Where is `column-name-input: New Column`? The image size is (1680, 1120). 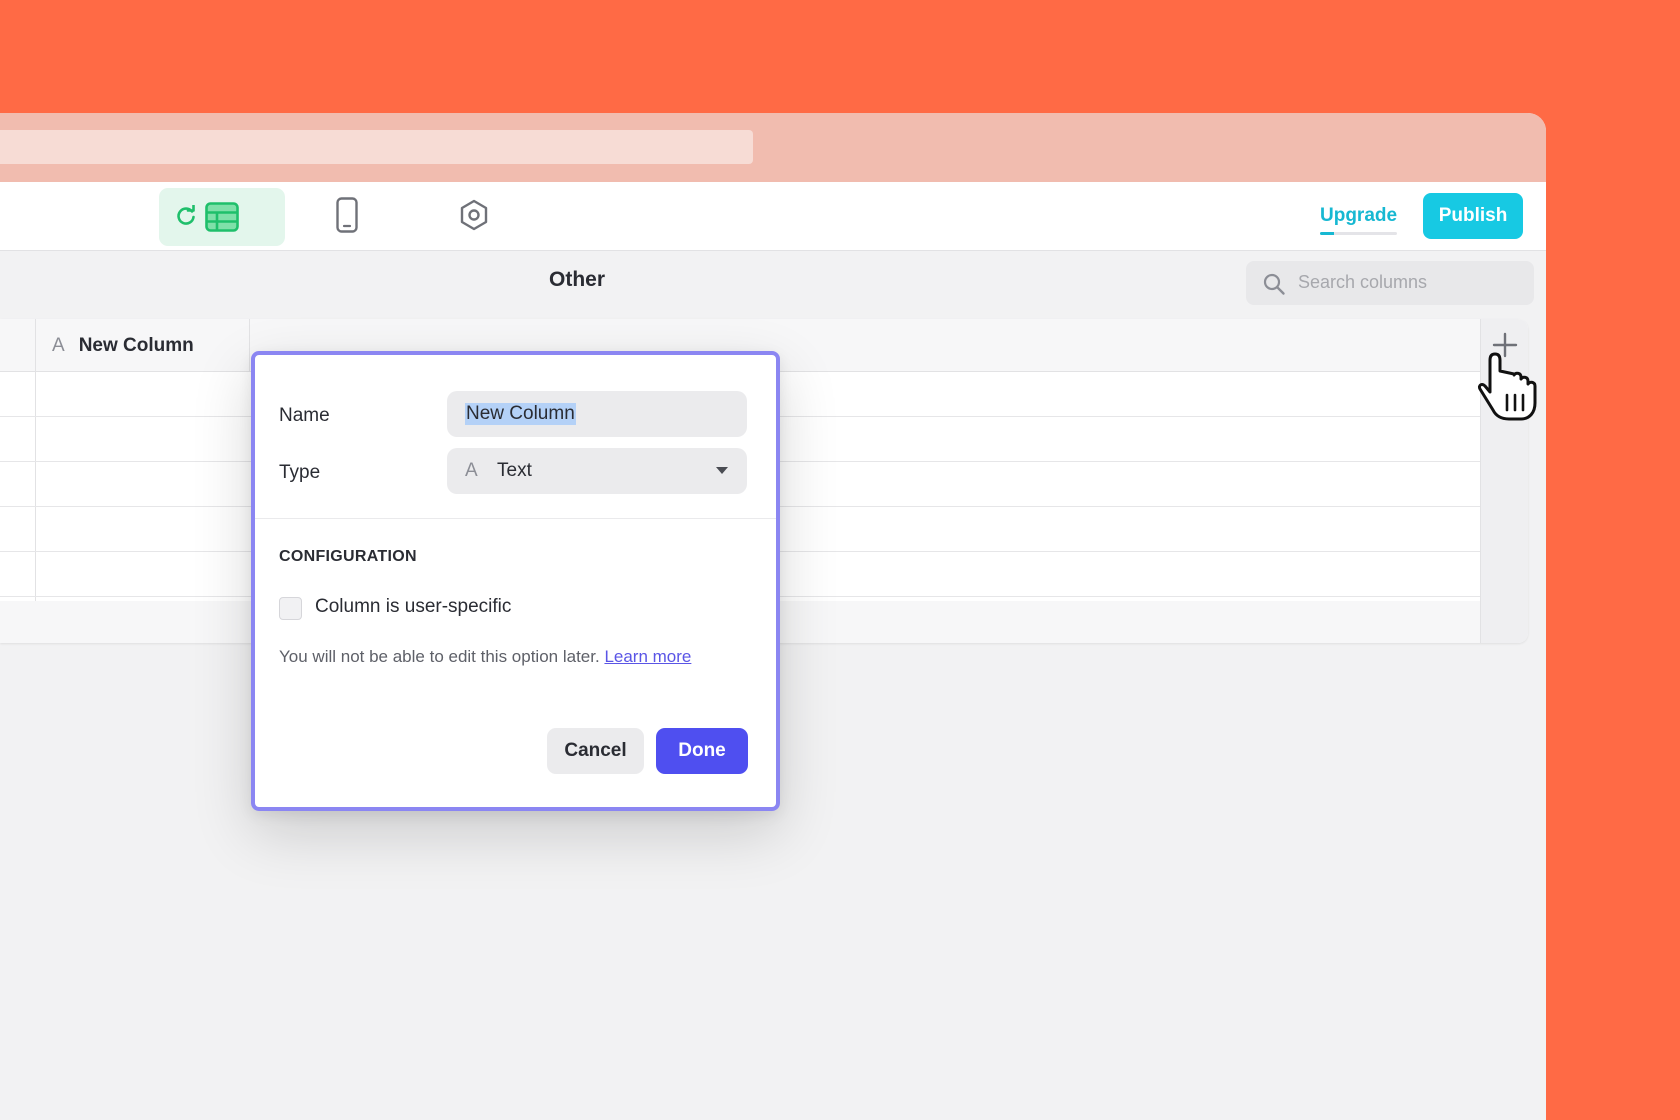 column-name-input: New Column is located at coordinates (597, 414).